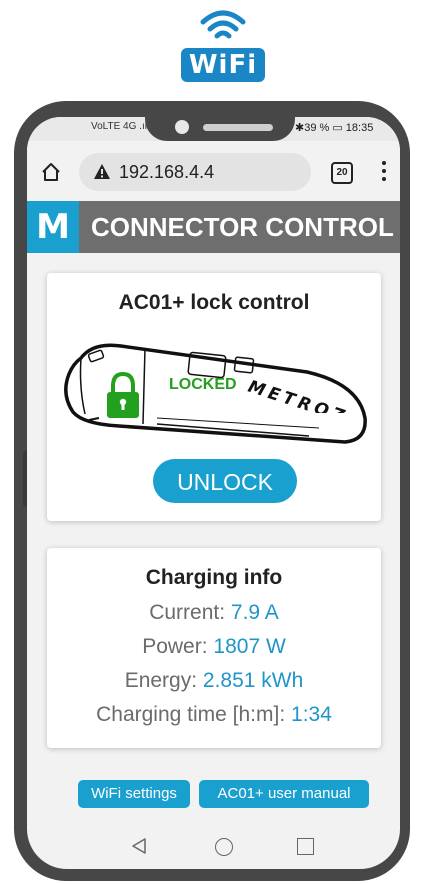 This screenshot has width=425, height=884. Describe the element at coordinates (182, 127) in the screenshot. I see `camera-icon` at that location.